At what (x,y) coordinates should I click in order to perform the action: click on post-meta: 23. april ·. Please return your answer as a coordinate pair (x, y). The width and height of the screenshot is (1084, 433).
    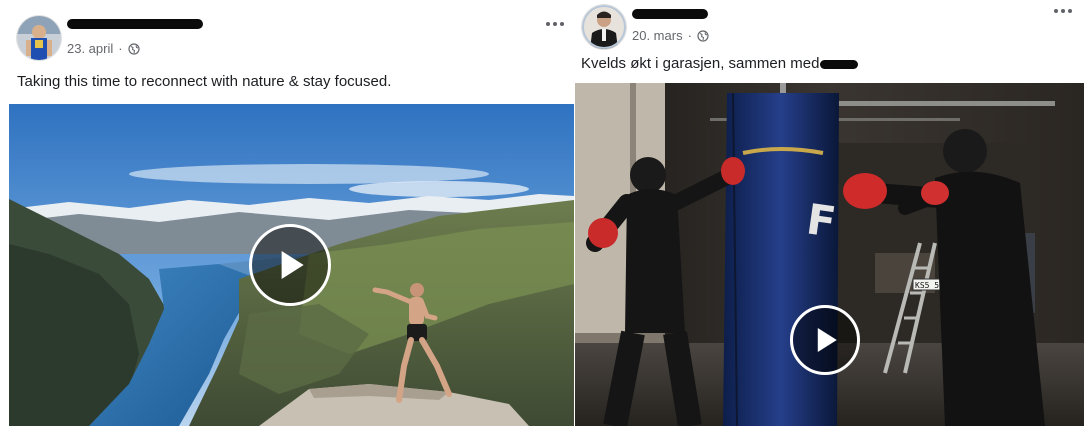
    Looking at the image, I should click on (103, 48).